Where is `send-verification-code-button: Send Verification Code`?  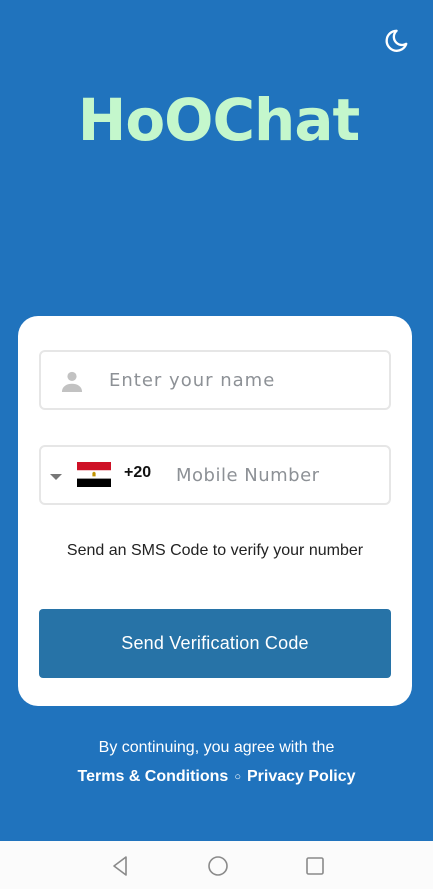
send-verification-code-button: Send Verification Code is located at coordinates (215, 643).